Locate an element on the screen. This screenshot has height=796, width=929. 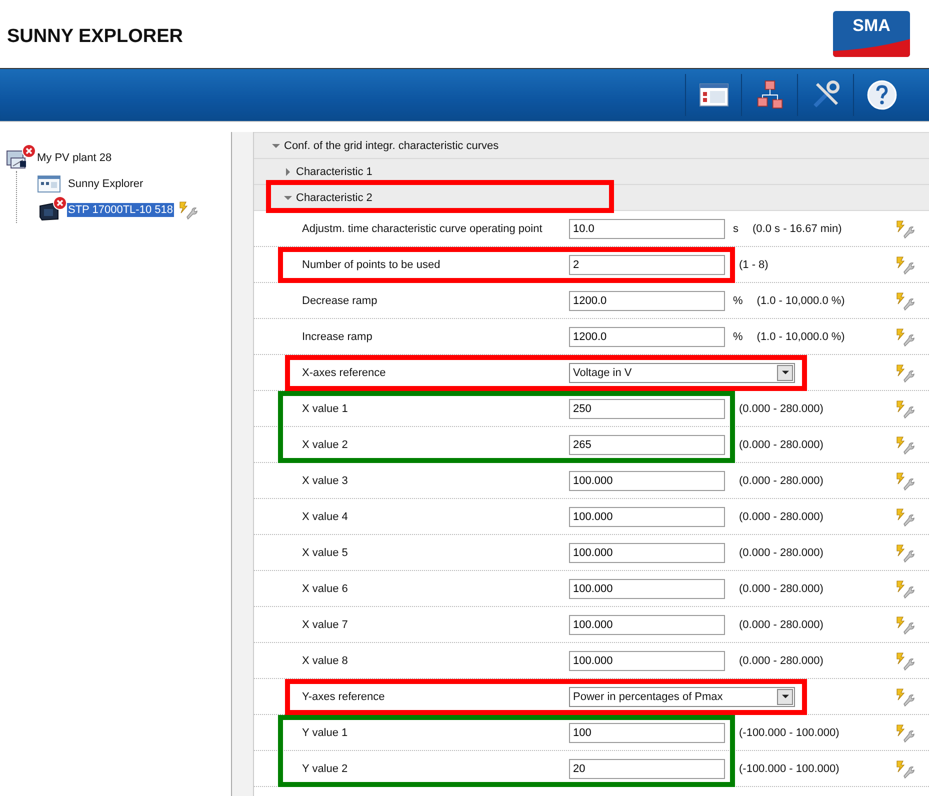
input-field: 100 is located at coordinates (647, 732).